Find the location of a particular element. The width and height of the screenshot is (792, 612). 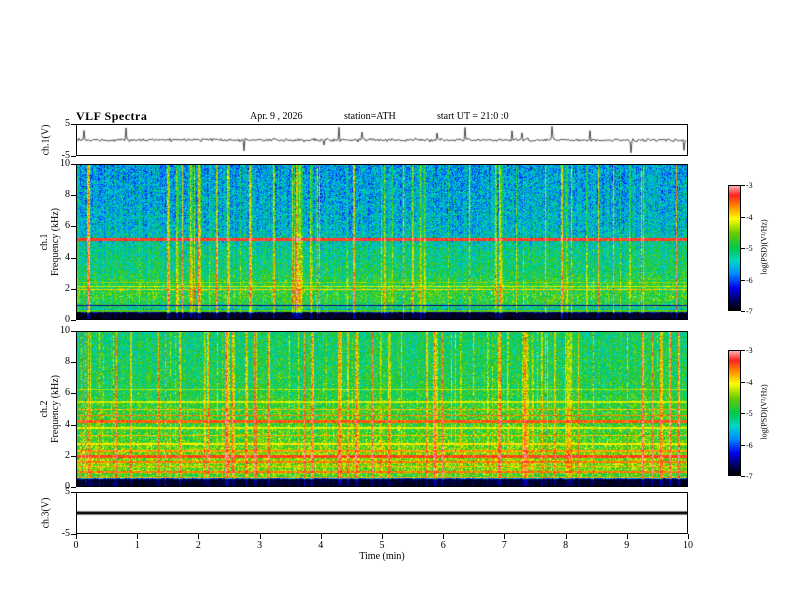

colorbar-ch1-canvas is located at coordinates (734, 248).